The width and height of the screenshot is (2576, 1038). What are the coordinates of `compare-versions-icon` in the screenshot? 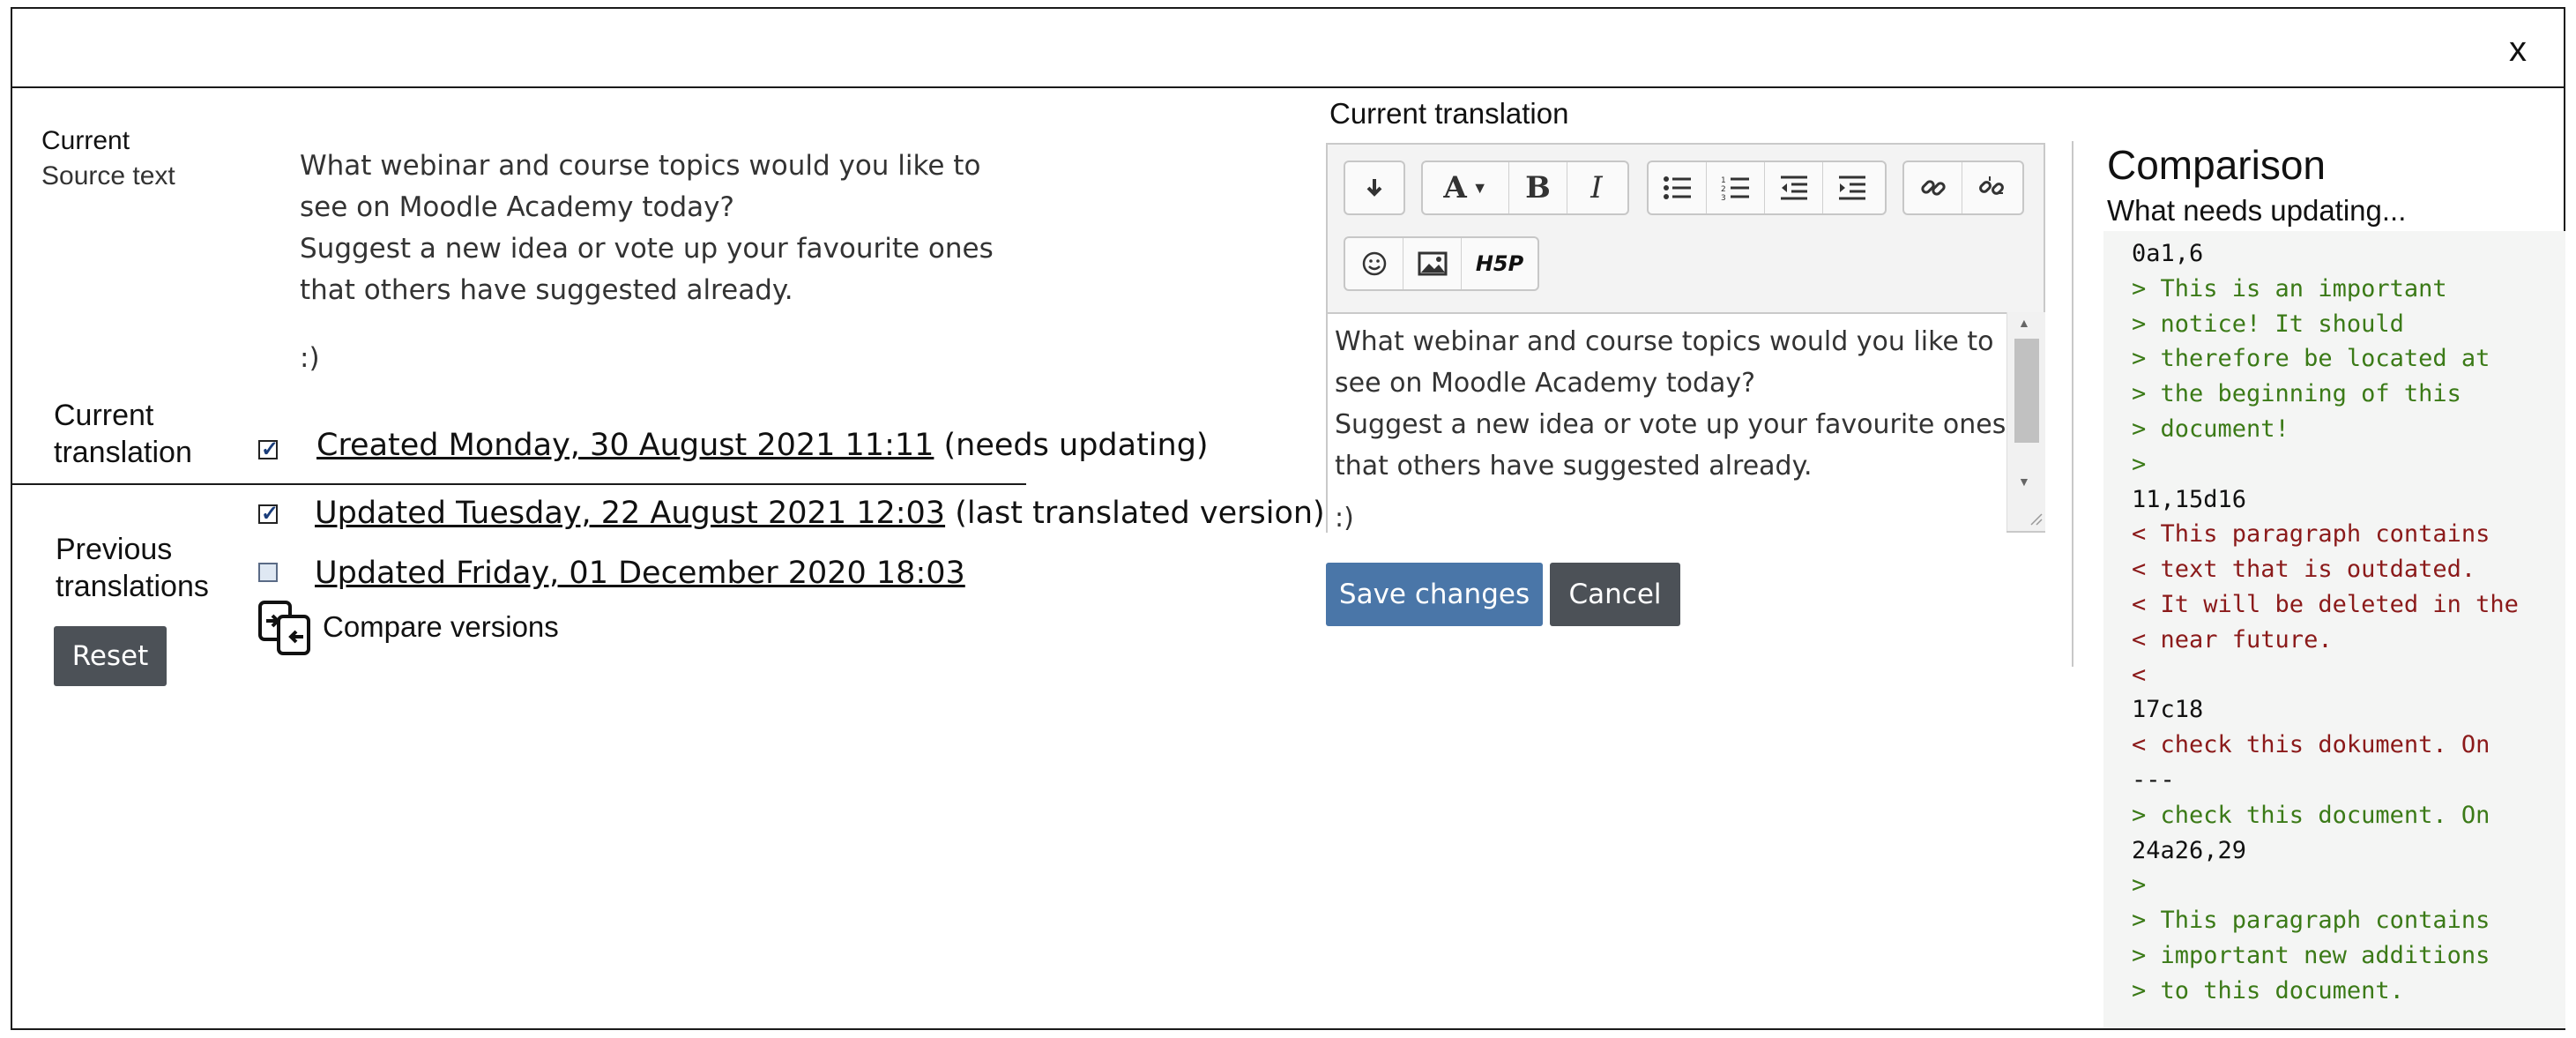 It's located at (285, 628).